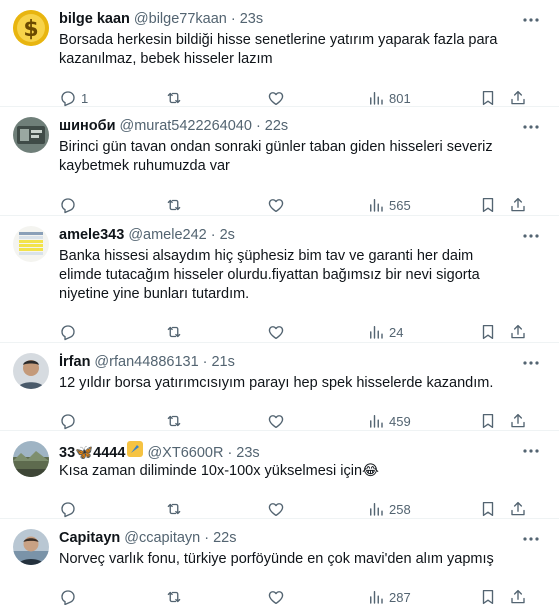 The width and height of the screenshot is (559, 605). I want to click on display-name: шинoби, so click(87, 126).